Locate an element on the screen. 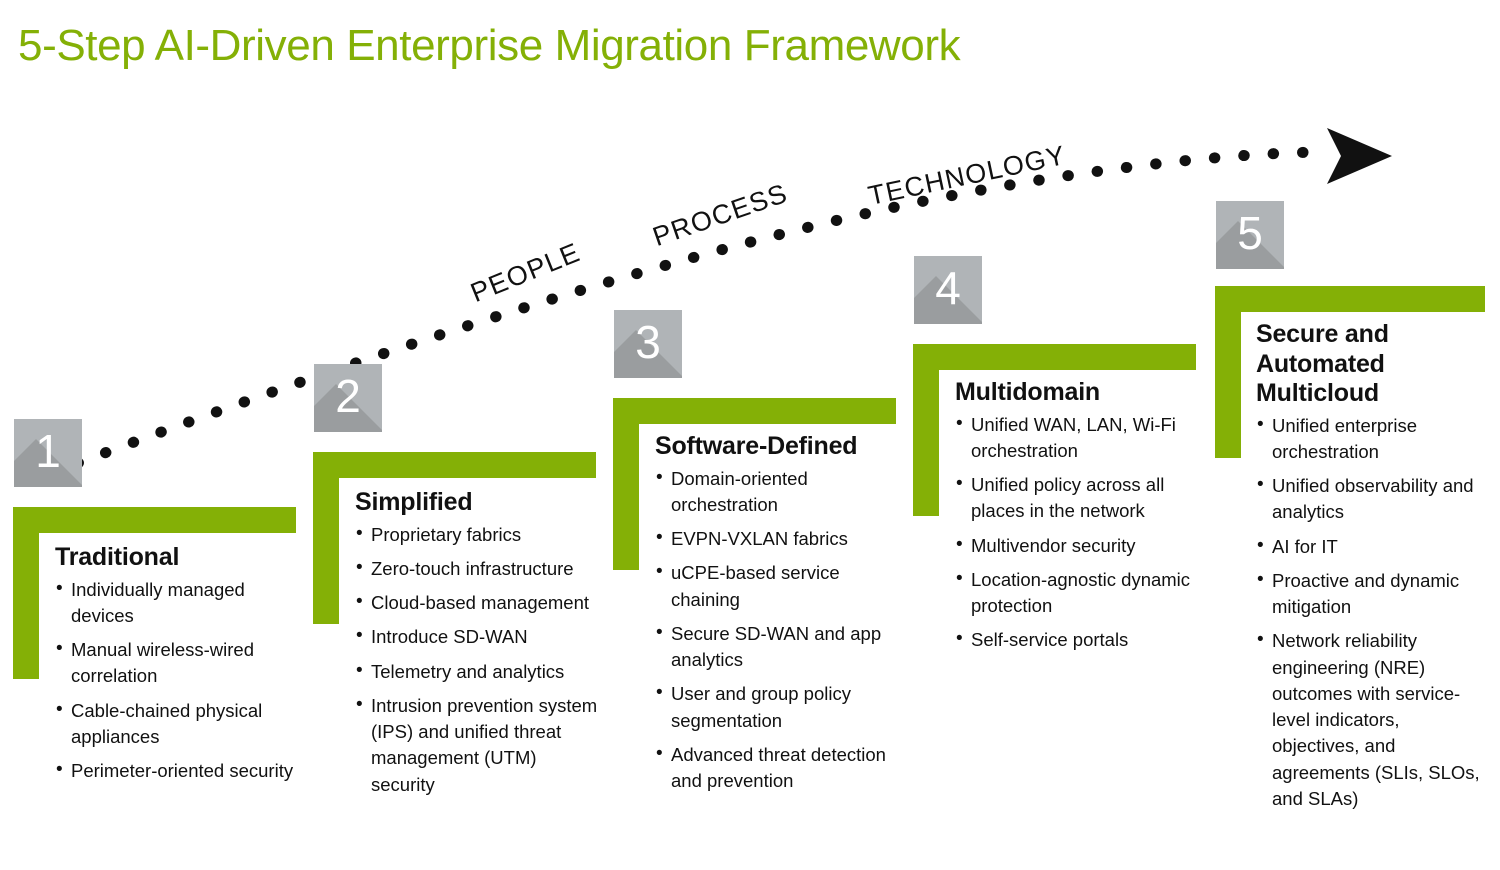 The width and height of the screenshot is (1500, 870). step-5-number-badge: 5 is located at coordinates (1250, 235).